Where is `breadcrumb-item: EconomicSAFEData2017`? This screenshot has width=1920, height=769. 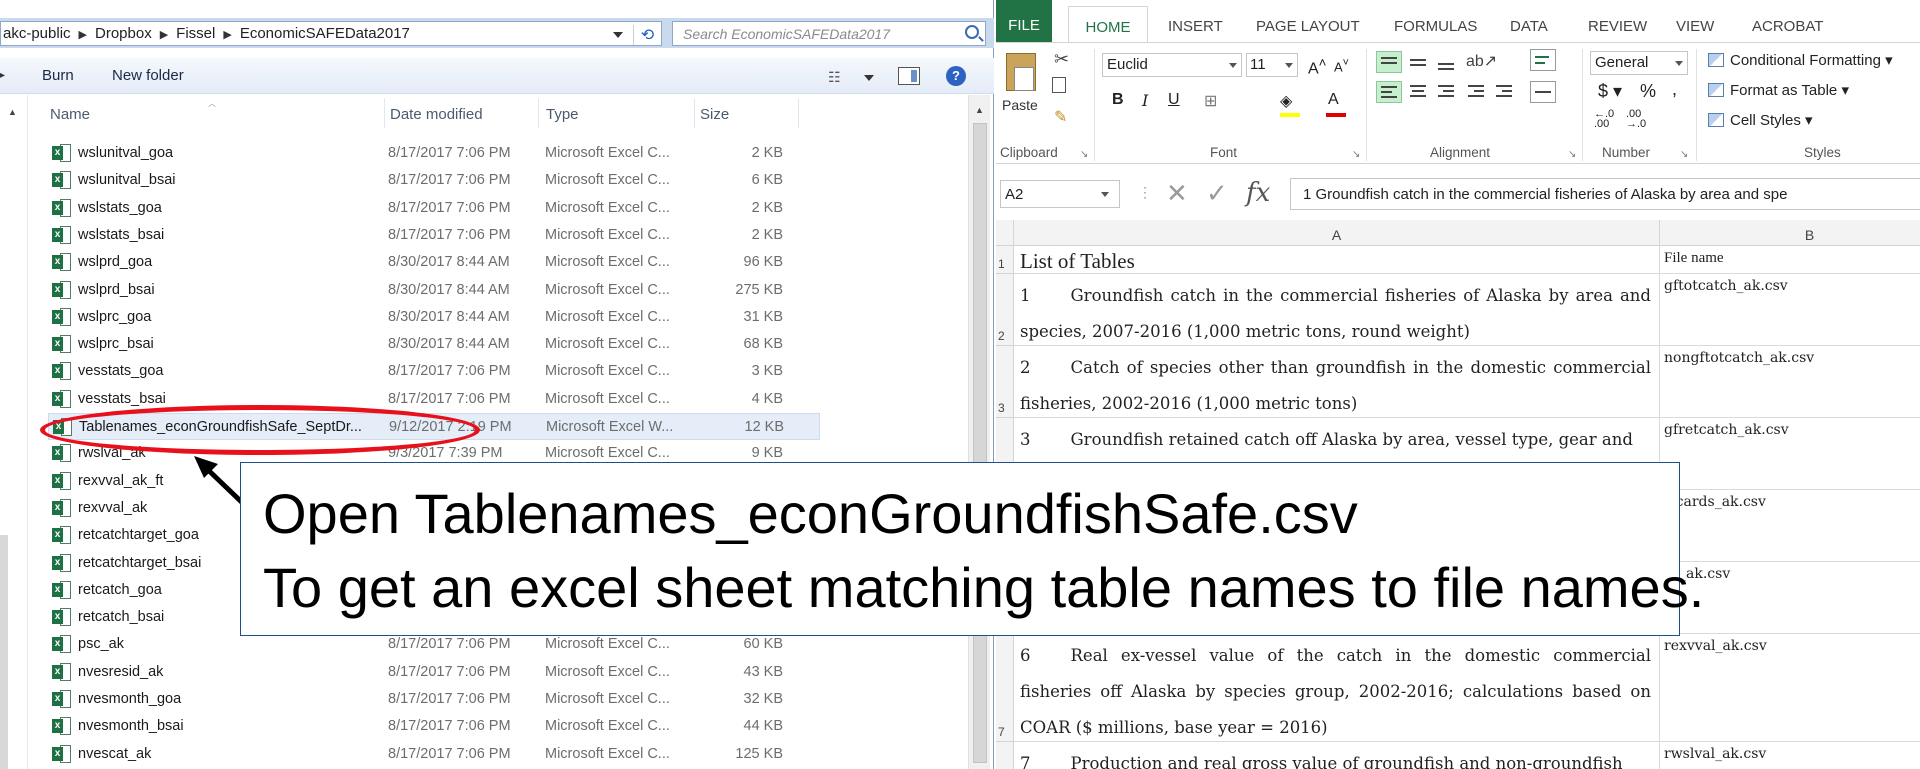
breadcrumb-item: EconomicSAFEData2017 is located at coordinates (325, 33).